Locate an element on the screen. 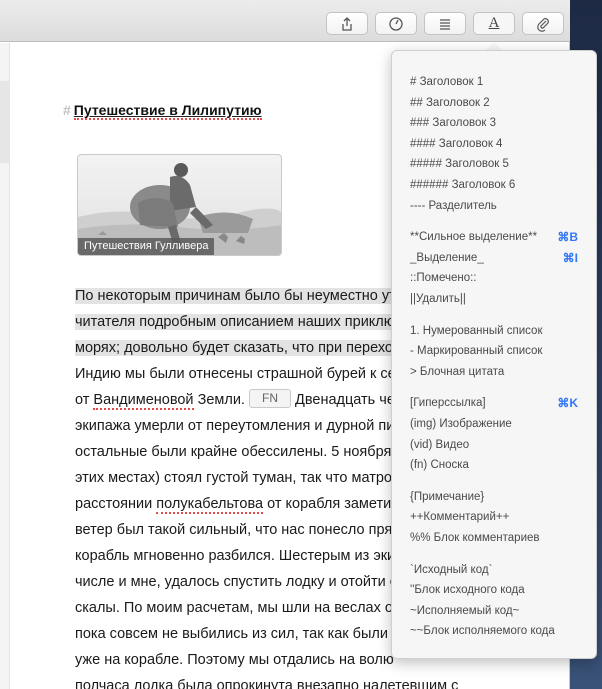  format-menu-item-label: ||Удалить|| is located at coordinates (438, 299).